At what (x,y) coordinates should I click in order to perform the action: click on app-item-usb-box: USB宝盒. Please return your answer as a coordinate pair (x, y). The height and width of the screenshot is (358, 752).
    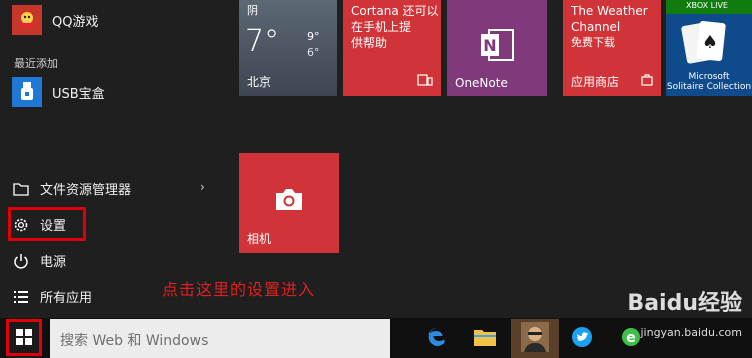
    Looking at the image, I should click on (58, 92).